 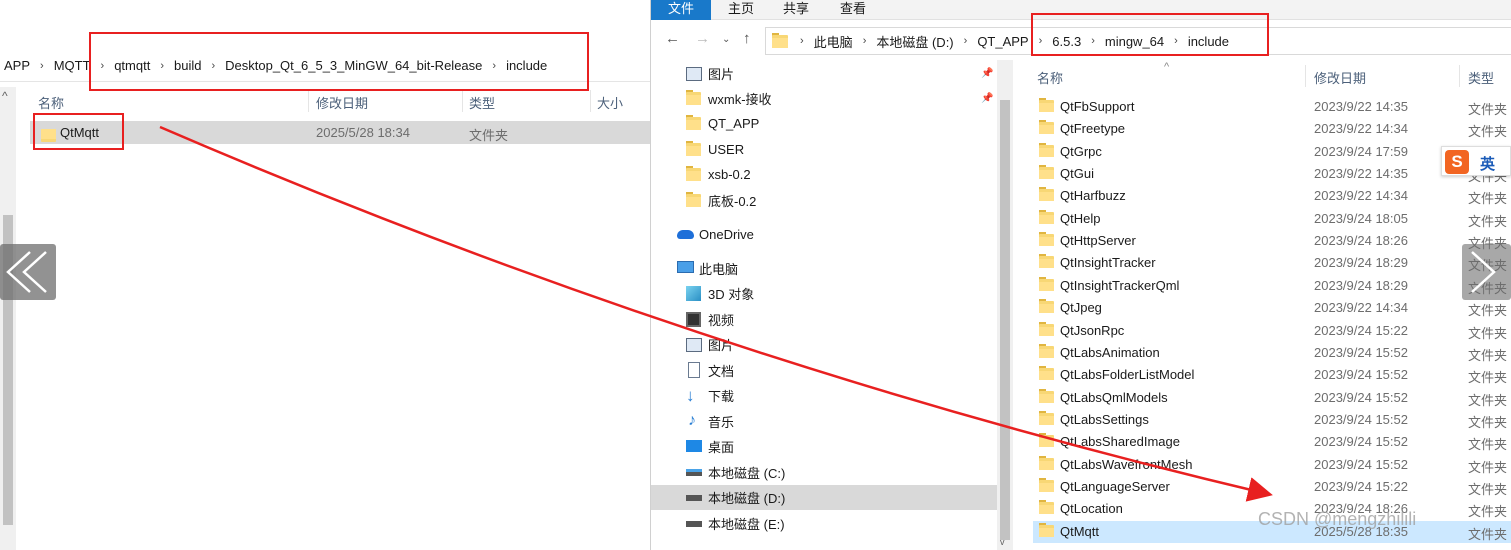 What do you see at coordinates (824, 421) in the screenshot?
I see `sidebar-item-music: ♪ 音乐` at bounding box center [824, 421].